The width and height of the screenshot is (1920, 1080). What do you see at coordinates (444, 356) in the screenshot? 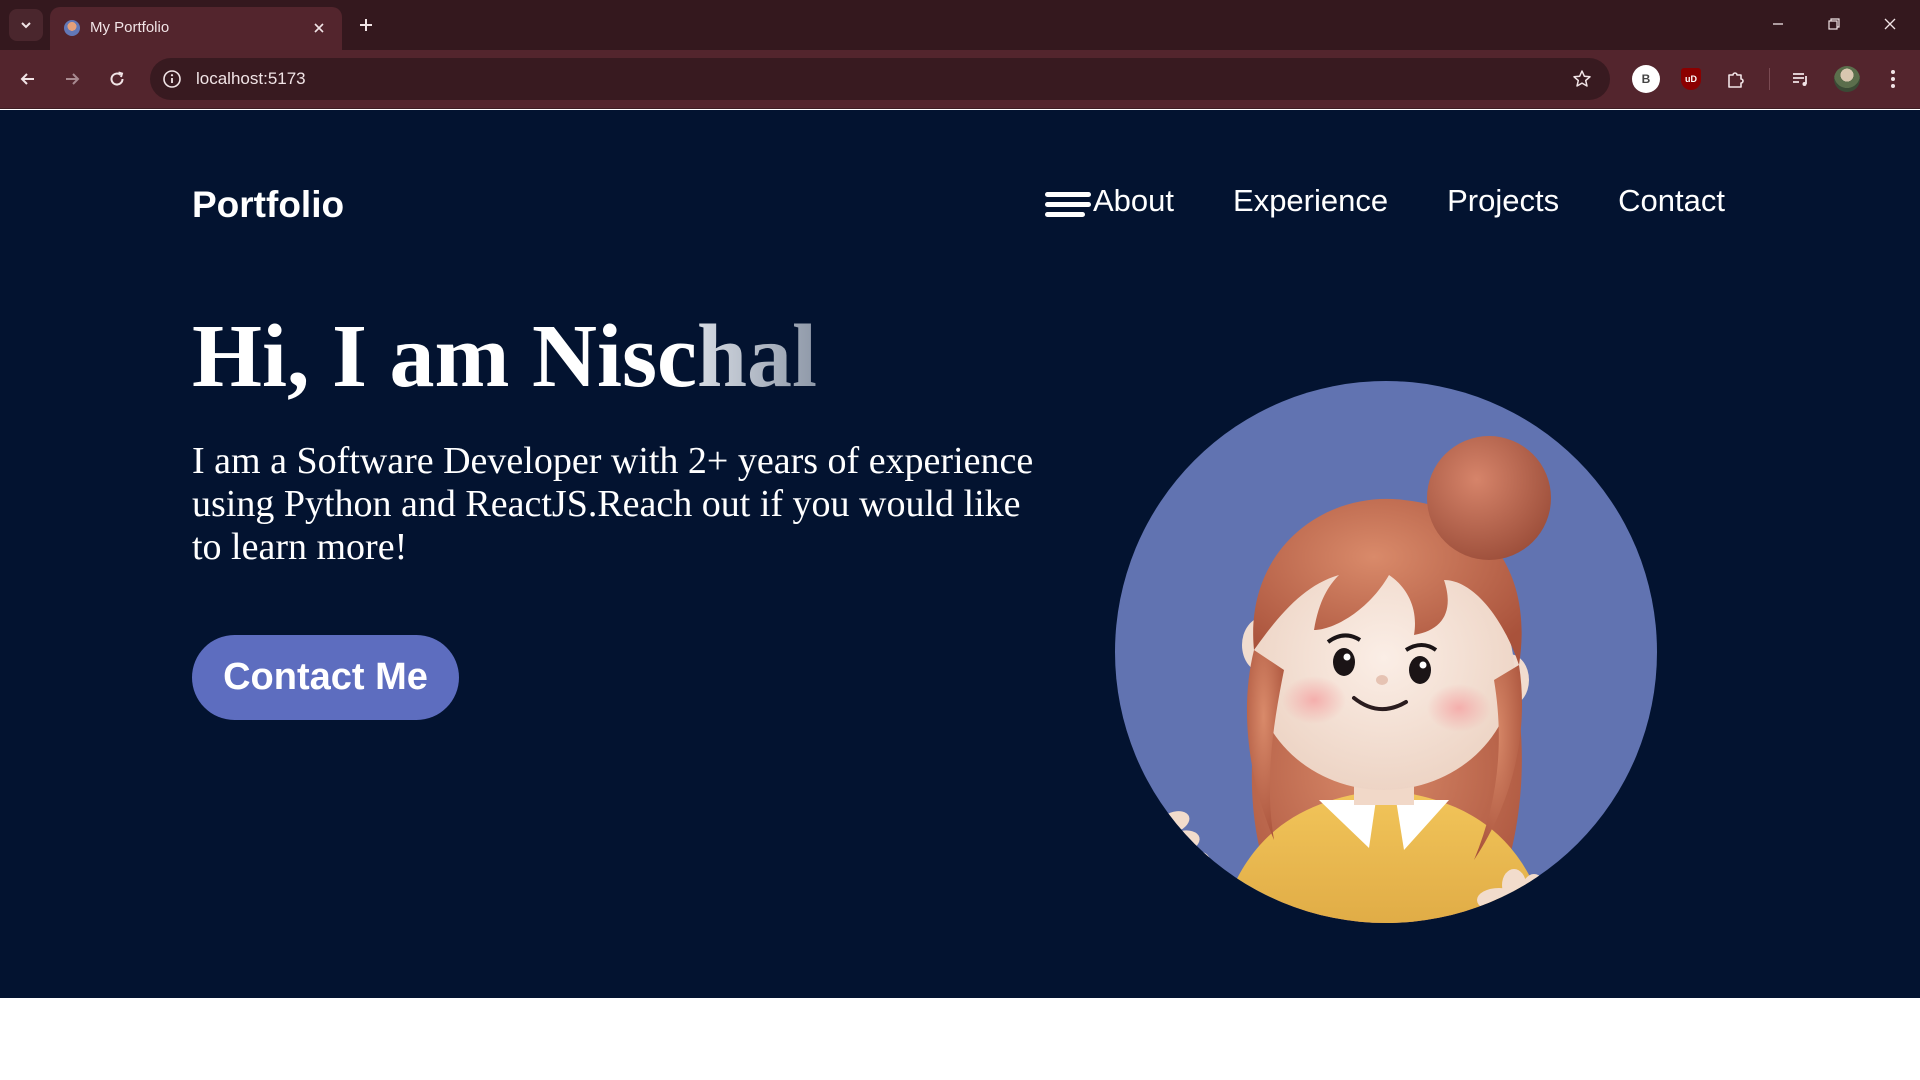
I see `hero-title-solid: Hi, I am Nisc` at bounding box center [444, 356].